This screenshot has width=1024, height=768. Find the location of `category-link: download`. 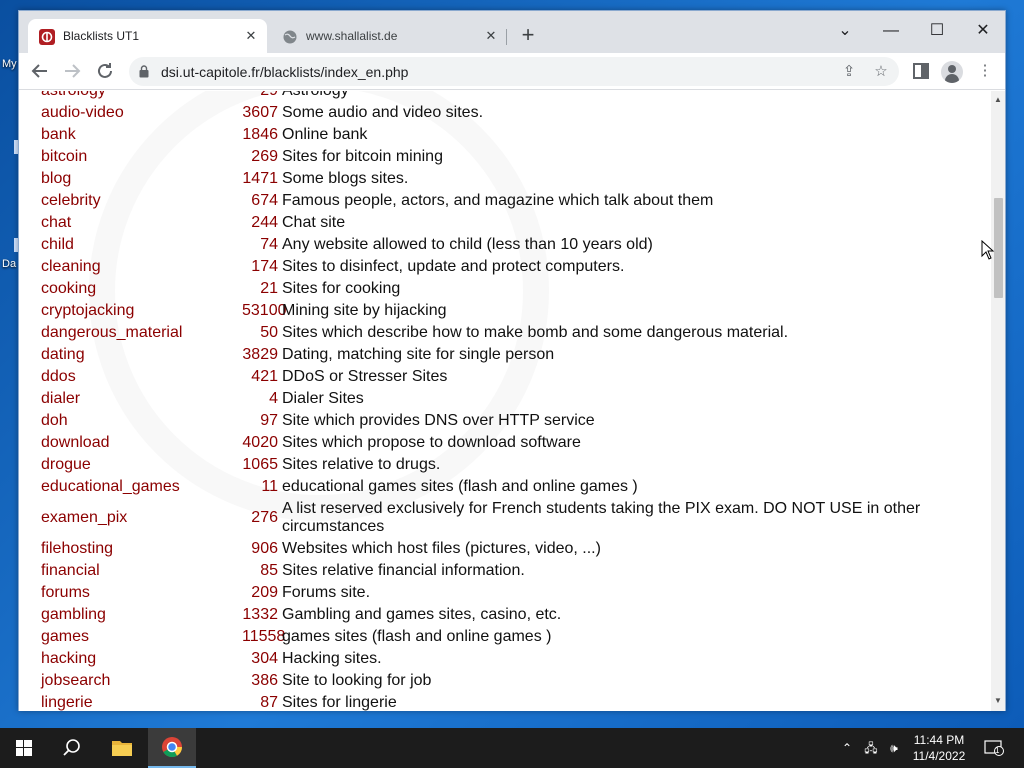

category-link: download is located at coordinates (130, 443).